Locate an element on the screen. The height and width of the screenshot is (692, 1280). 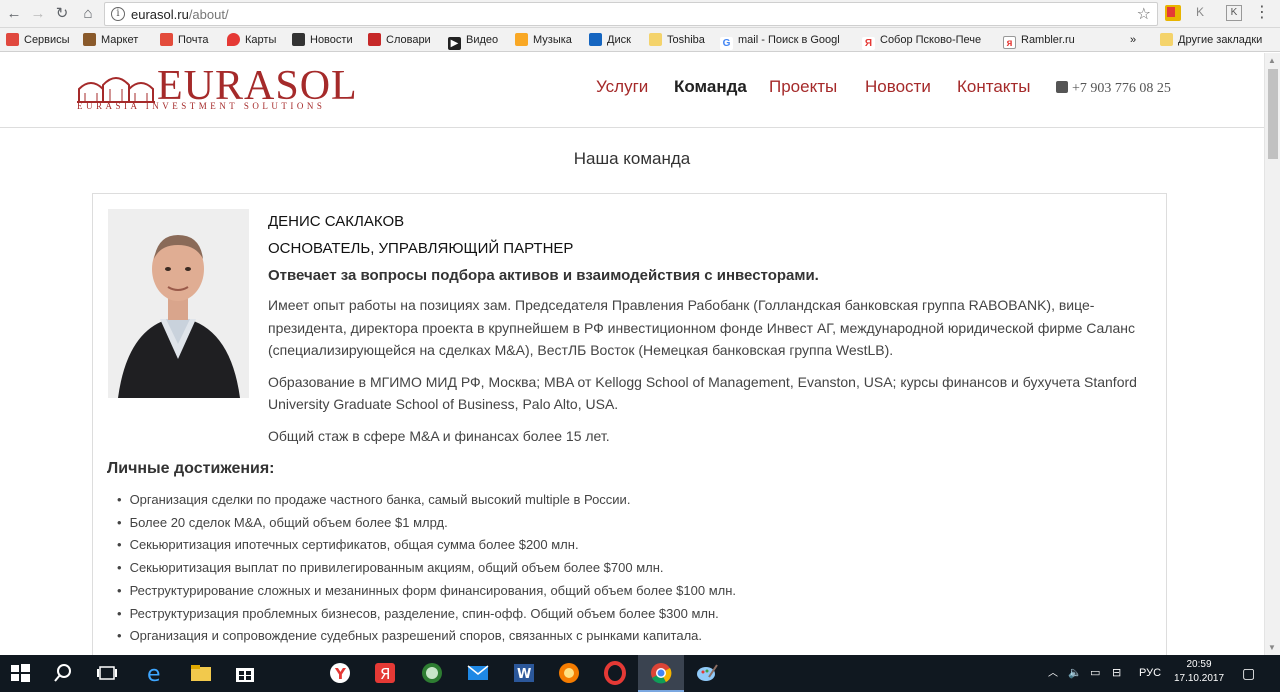
scroll-down-icon: ▼ is located at coordinates (1272, 647).